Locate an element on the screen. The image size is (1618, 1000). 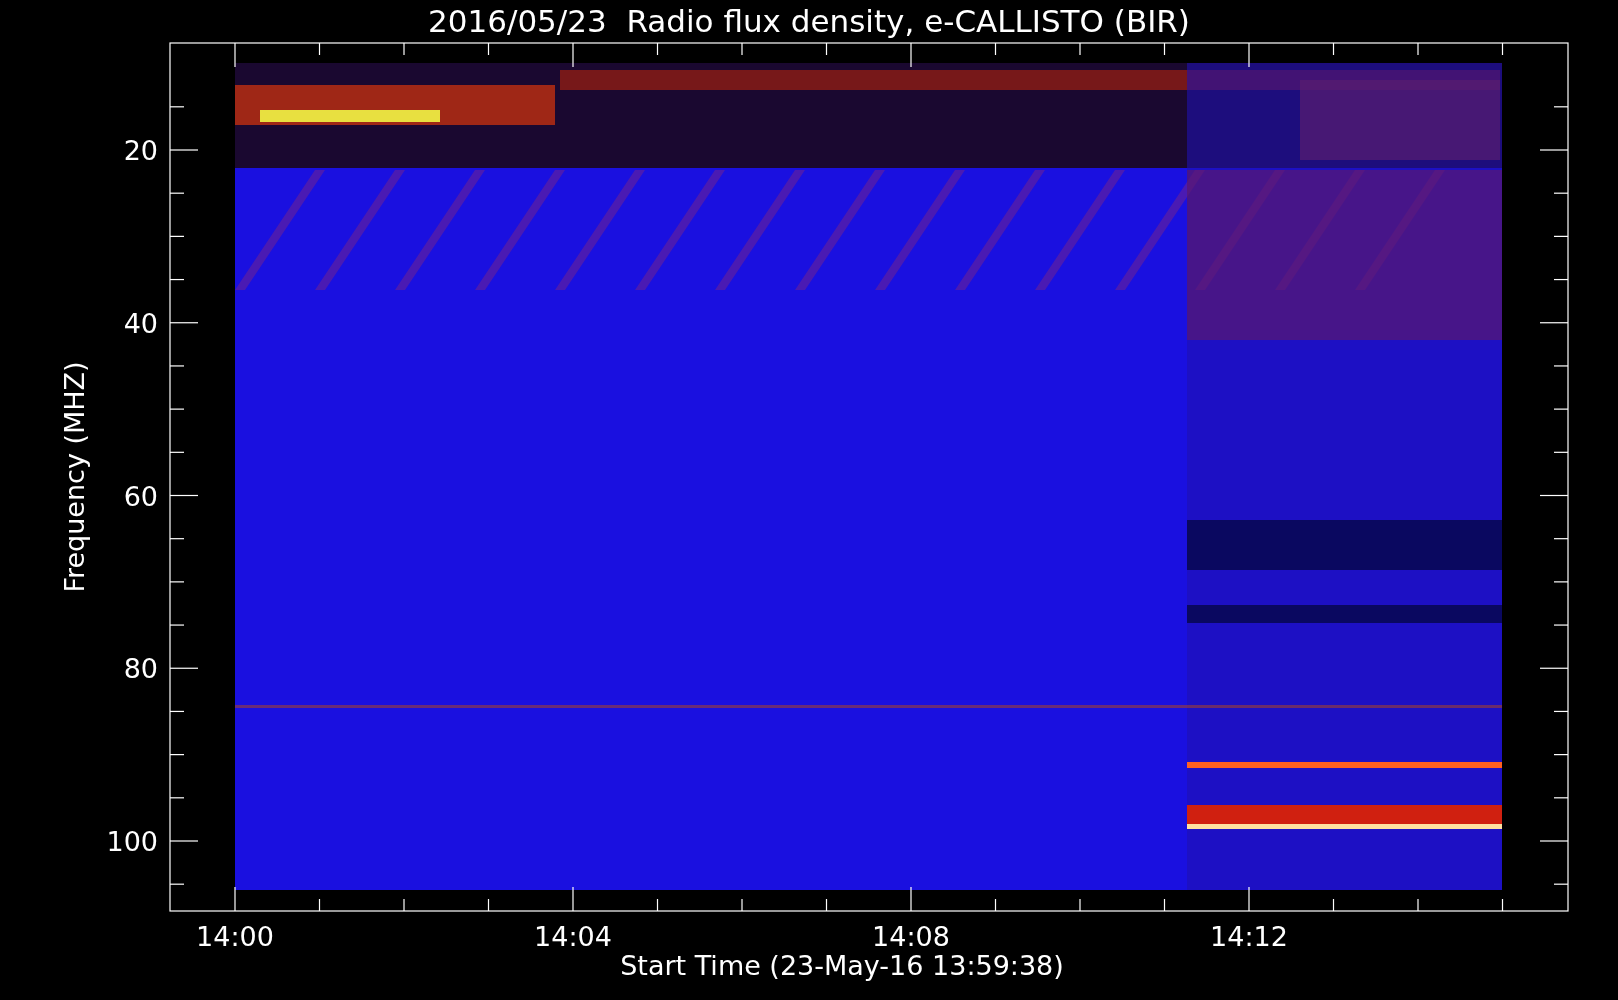
tick-label: 14:00 is located at coordinates (235, 936).